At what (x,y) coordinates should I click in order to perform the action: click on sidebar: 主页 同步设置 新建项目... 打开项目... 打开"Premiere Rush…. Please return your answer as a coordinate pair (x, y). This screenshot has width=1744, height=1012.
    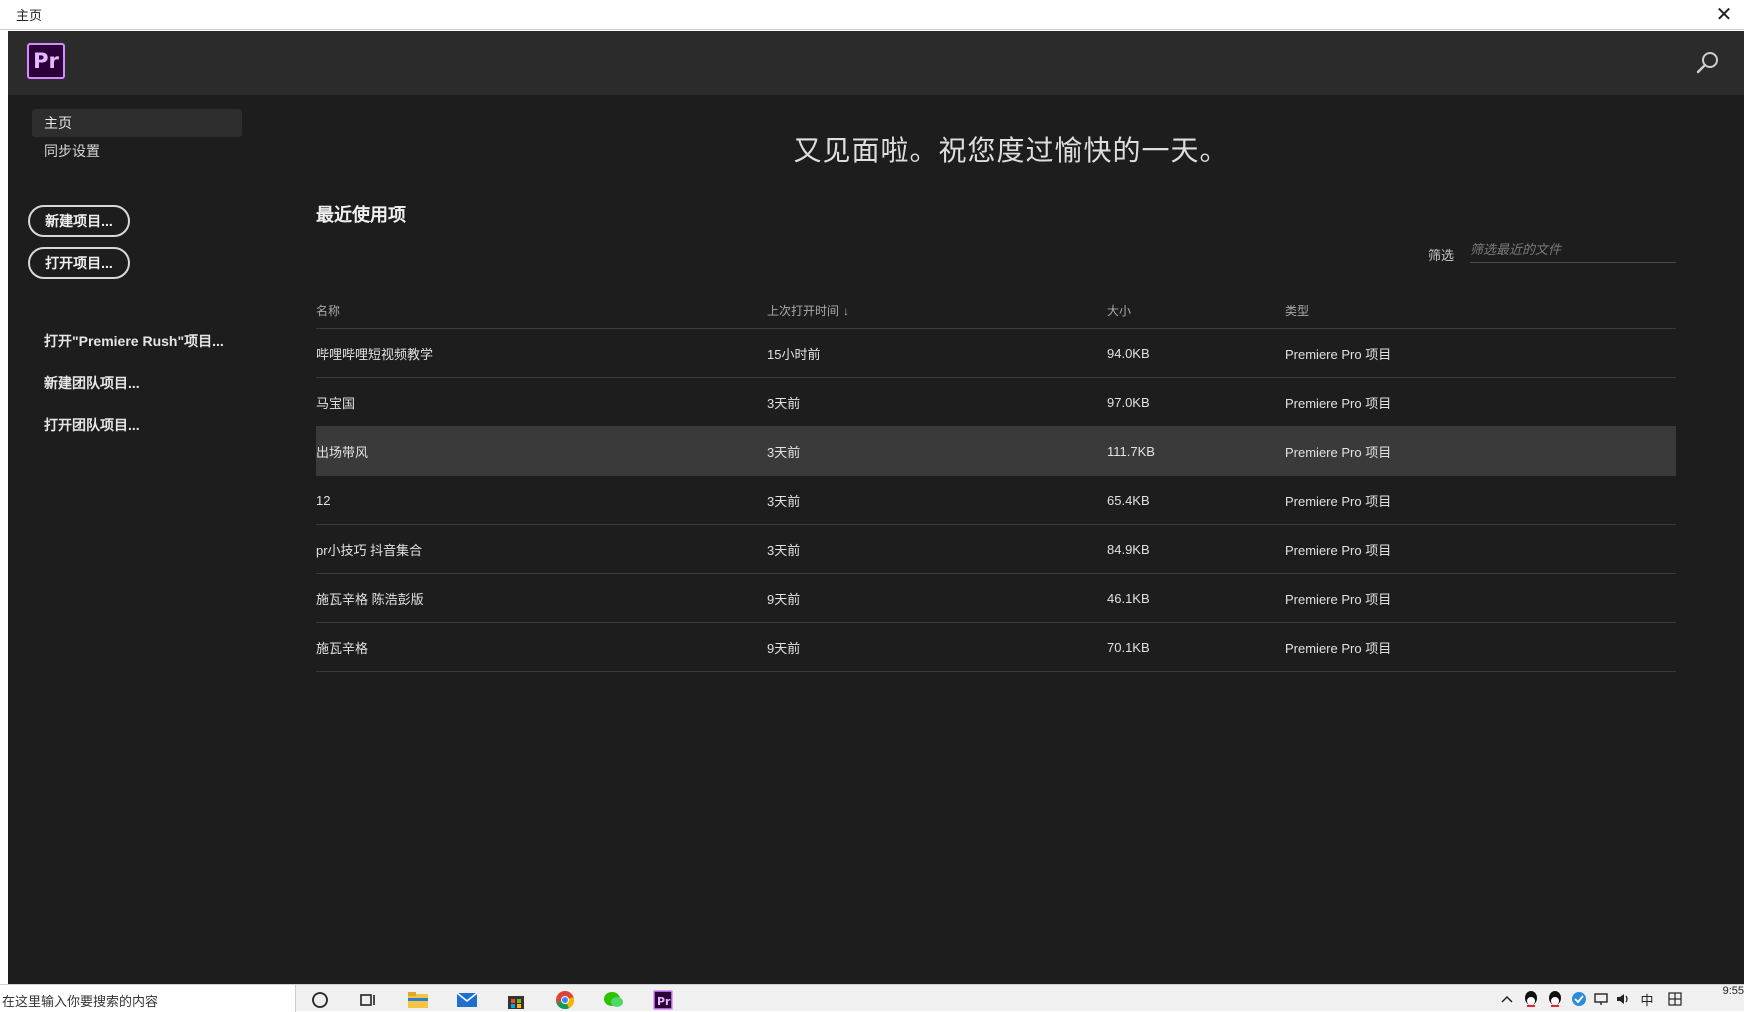
    Looking at the image, I should click on (143, 539).